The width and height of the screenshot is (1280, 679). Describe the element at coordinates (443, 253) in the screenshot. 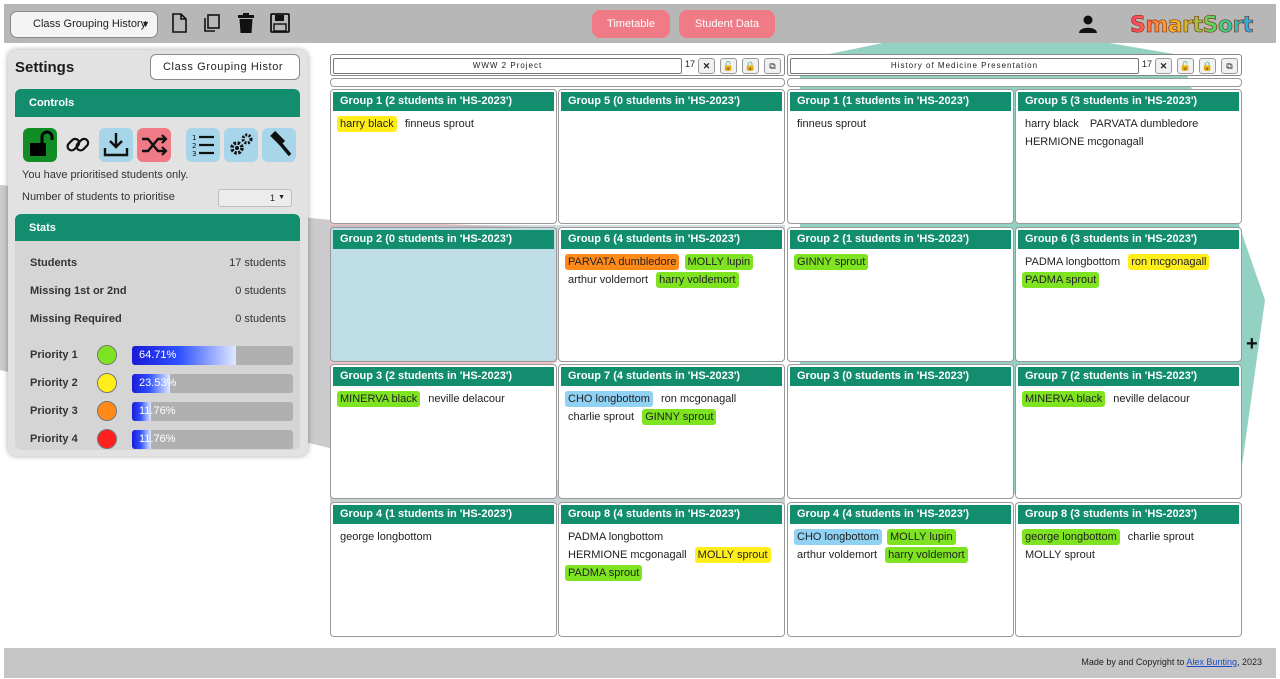

I see `group-students` at that location.